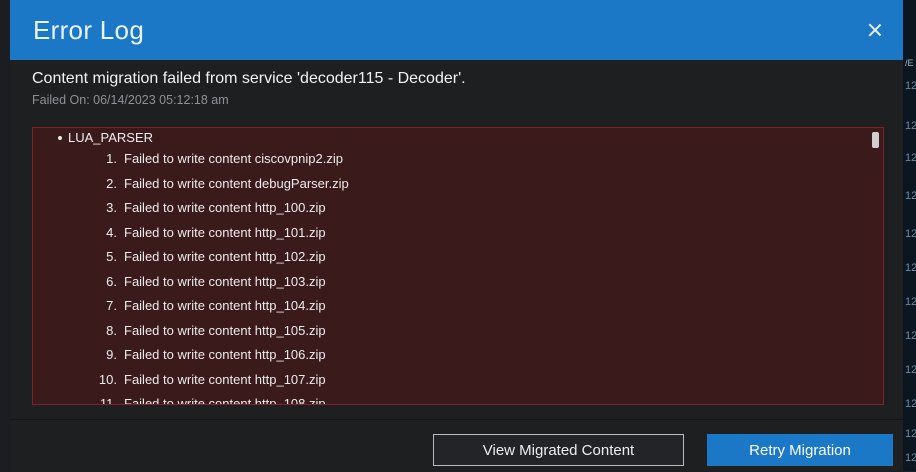 The height and width of the screenshot is (472, 916). I want to click on error-list-item: 4. Failed to write content http_101.zip, so click(208, 232).